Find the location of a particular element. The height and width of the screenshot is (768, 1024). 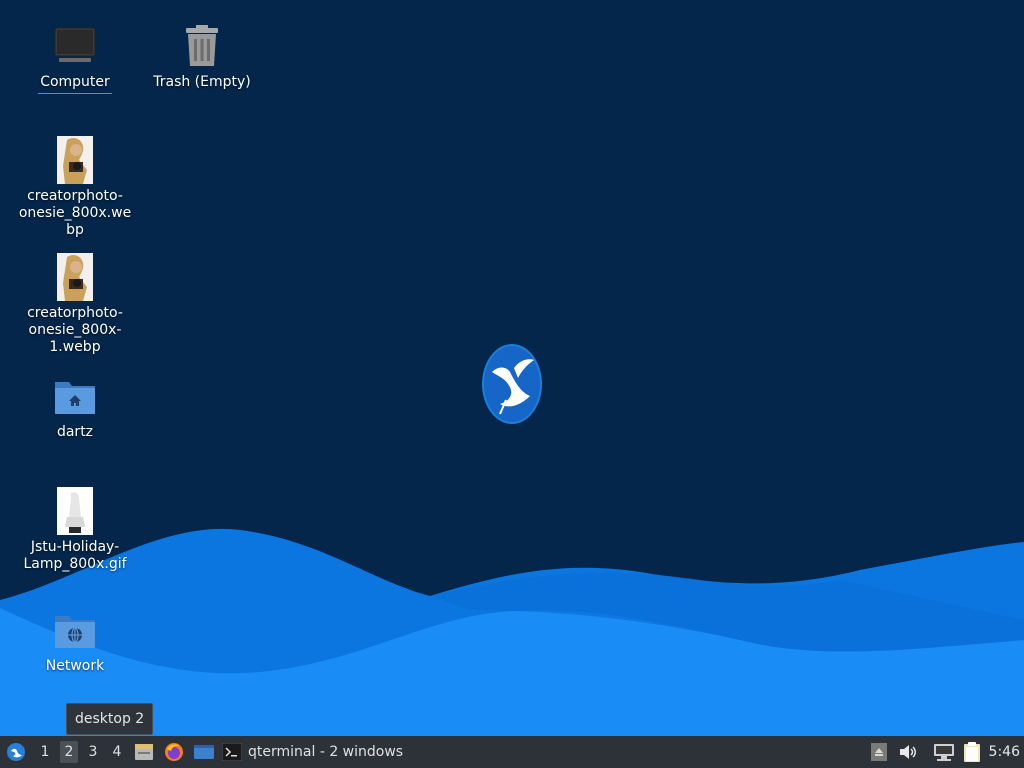

desktop-icon-label: dartz is located at coordinates (75, 432).